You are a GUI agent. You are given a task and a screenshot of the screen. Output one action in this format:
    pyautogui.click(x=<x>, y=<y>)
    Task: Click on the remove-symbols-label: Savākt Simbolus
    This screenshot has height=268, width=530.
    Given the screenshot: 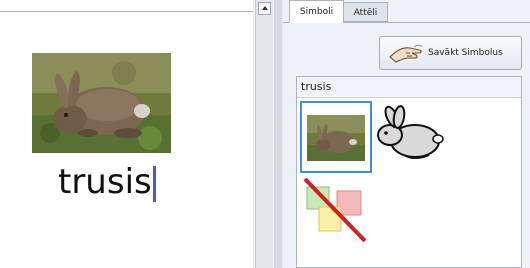 What is the action you would take?
    pyautogui.click(x=465, y=53)
    